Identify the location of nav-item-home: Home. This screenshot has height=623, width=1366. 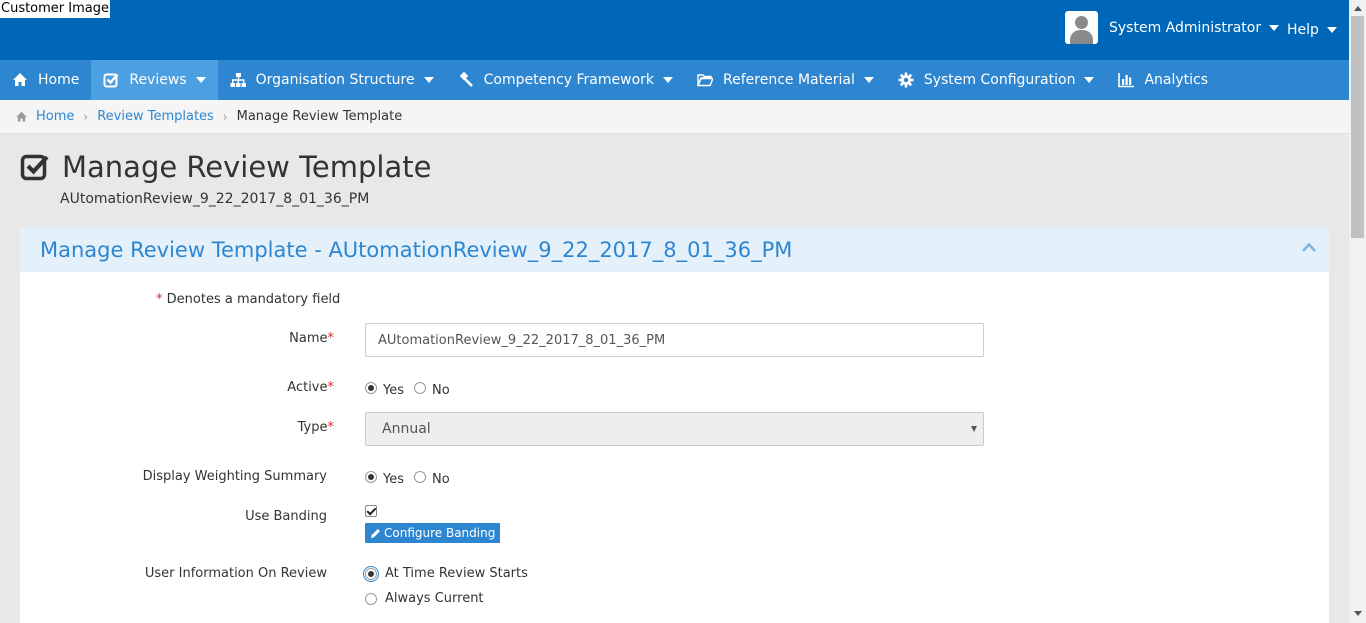
(45, 80).